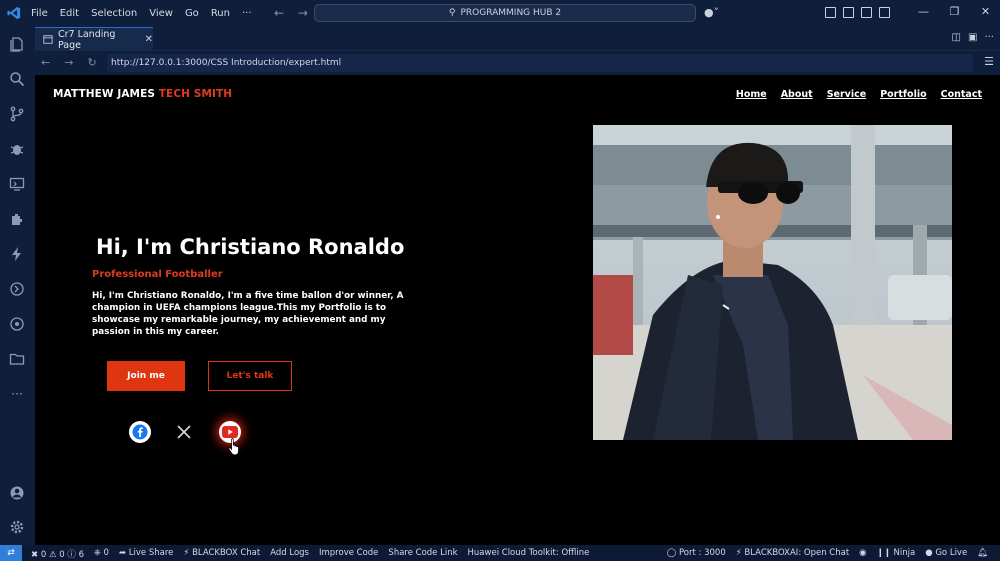 This screenshot has width=1000, height=561. Describe the element at coordinates (226, 553) in the screenshot. I see `blackbox-chat-label: BLACKBOX Chat` at that location.